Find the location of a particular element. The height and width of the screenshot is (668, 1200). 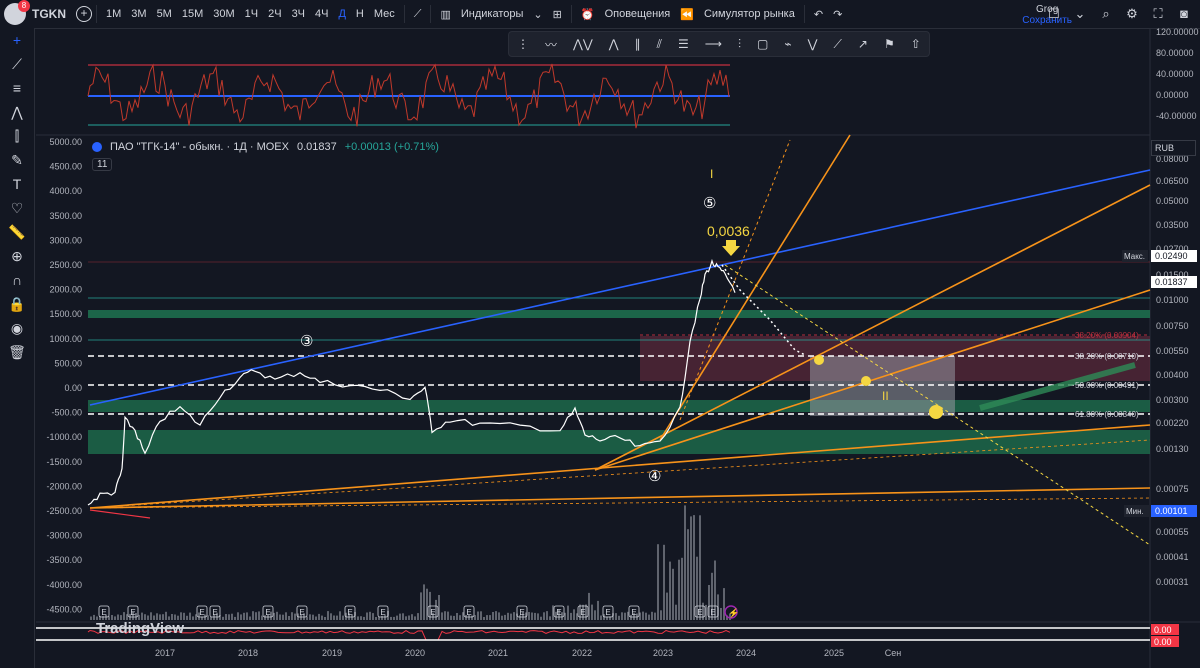

settings-gear-icon: ⚙ is located at coordinates (1132, 14).